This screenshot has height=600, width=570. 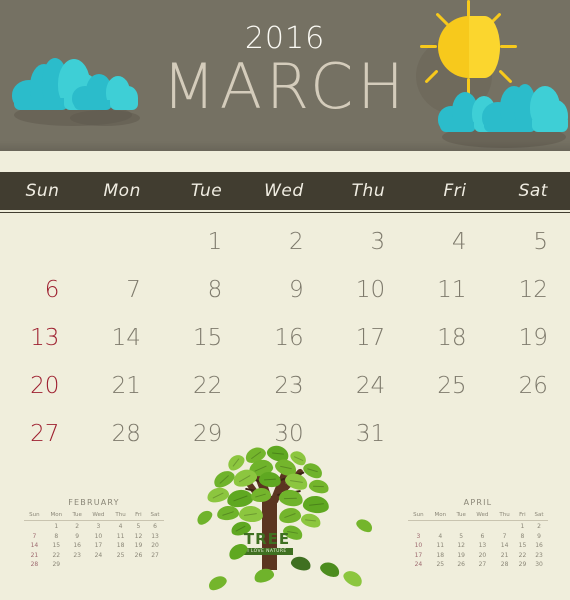 I want to click on day-cell: 8, so click(x=203, y=290).